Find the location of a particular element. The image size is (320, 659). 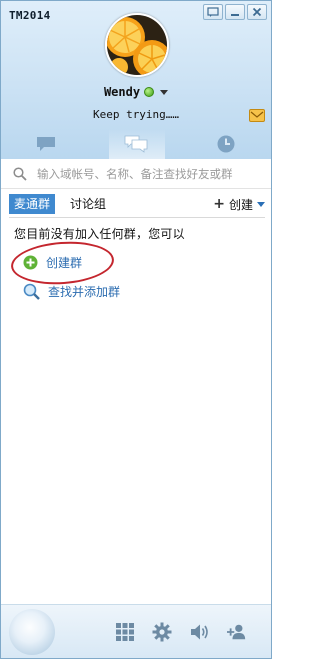

skin-button is located at coordinates (213, 12).